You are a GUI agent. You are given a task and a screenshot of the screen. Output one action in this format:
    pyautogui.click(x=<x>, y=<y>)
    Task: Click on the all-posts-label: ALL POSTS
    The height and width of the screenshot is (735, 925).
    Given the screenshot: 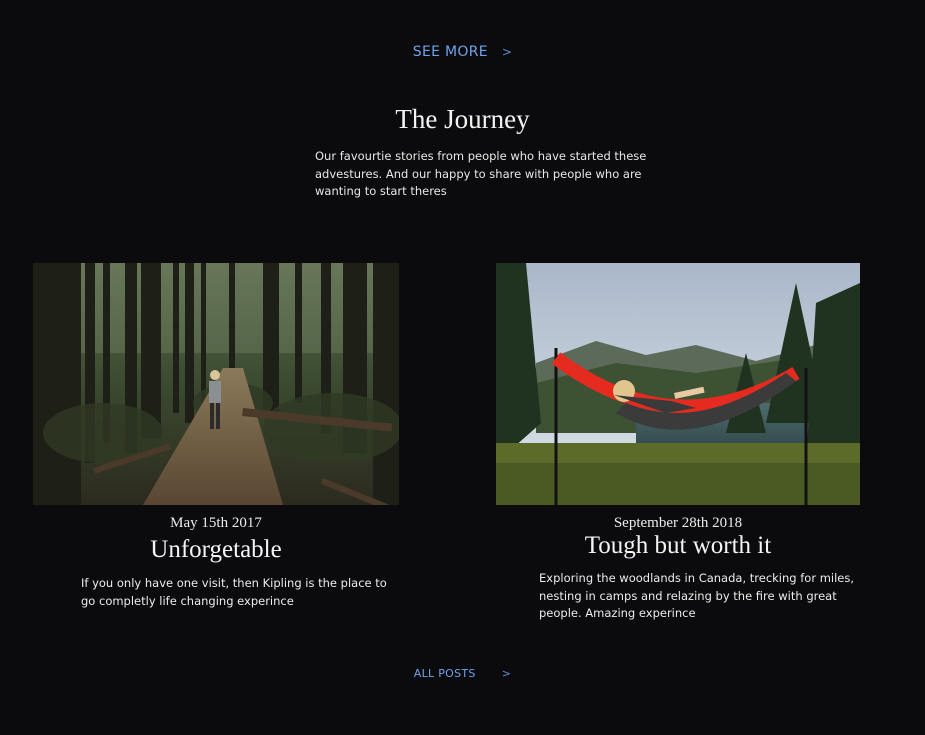 What is the action you would take?
    pyautogui.click(x=444, y=673)
    